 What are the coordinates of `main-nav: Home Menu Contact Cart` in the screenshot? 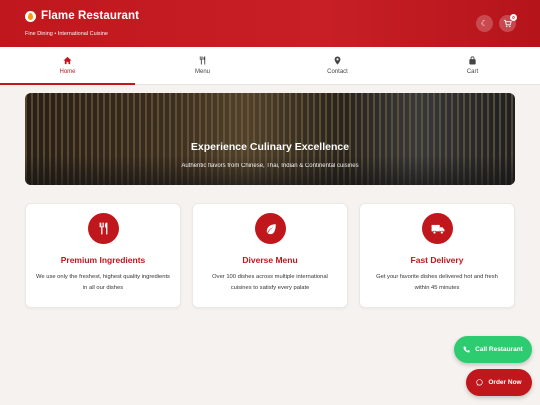 It's located at (270, 66).